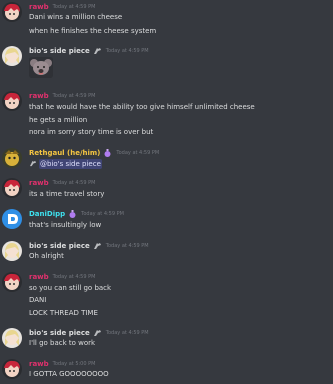 Image resolution: width=333 pixels, height=384 pixels. Describe the element at coordinates (47, 214) in the screenshot. I see `author-name: DaniDipp` at that location.